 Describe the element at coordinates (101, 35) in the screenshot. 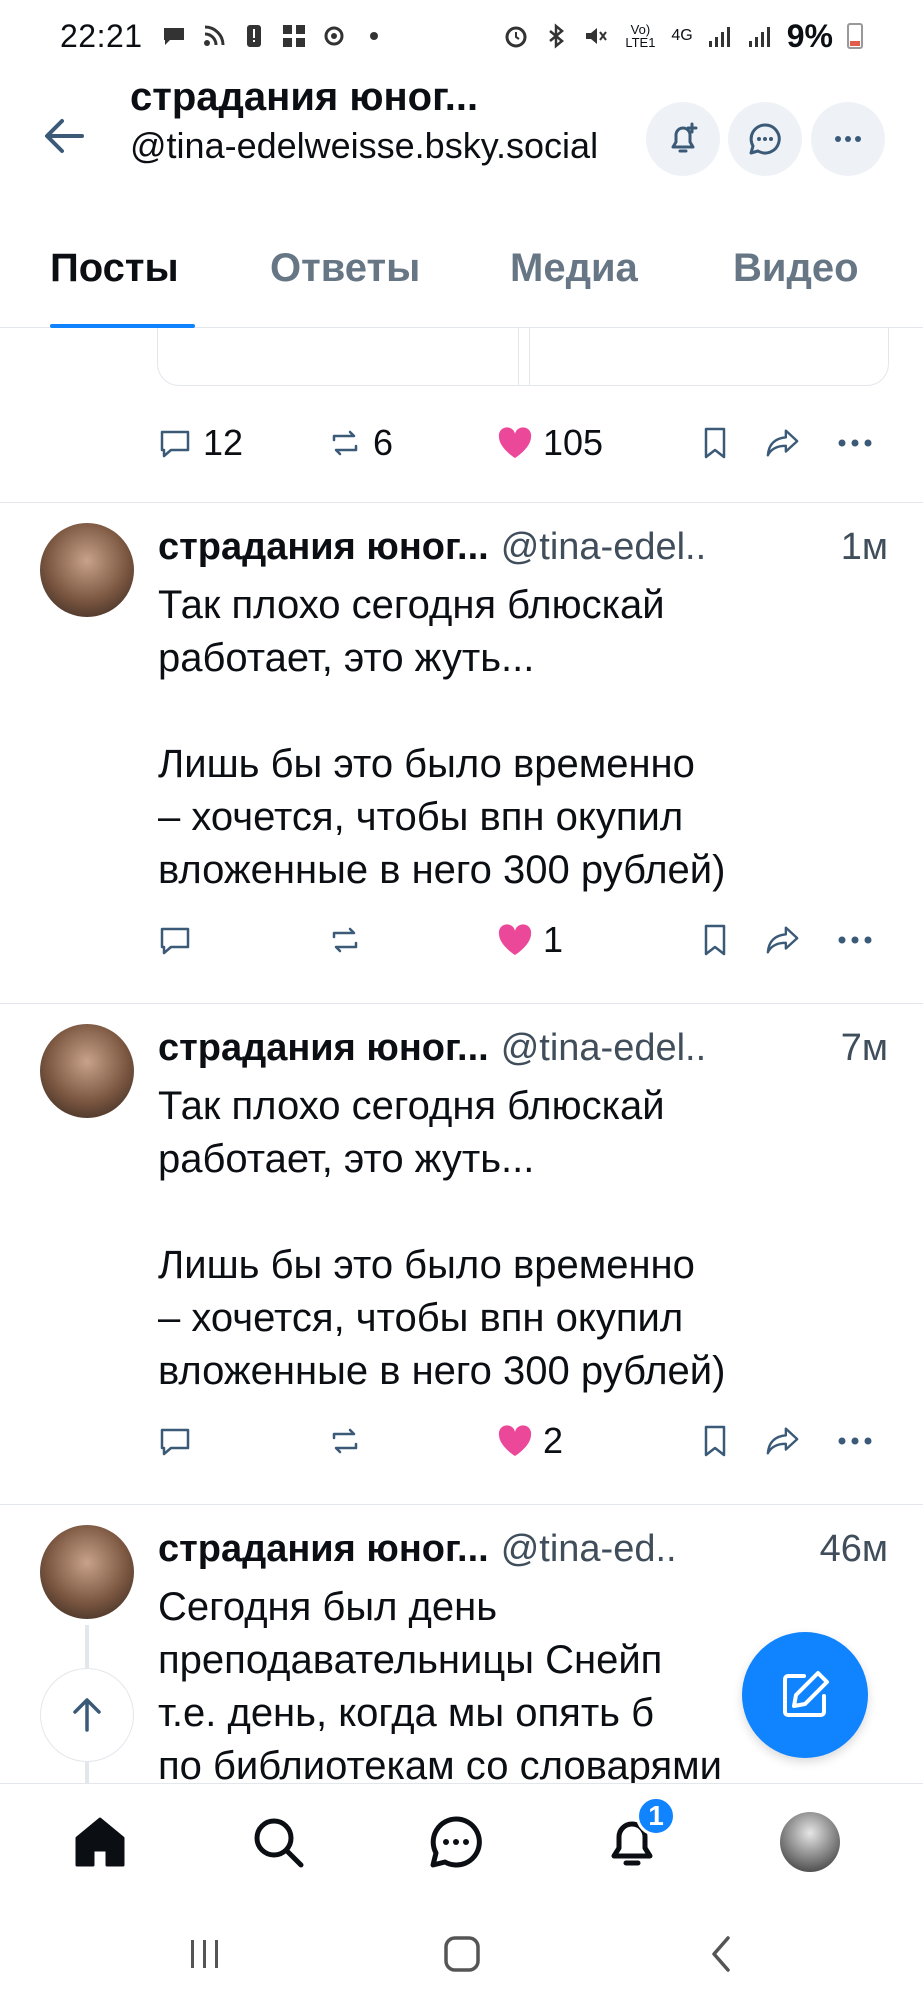

I see `status-time: 22:21` at that location.